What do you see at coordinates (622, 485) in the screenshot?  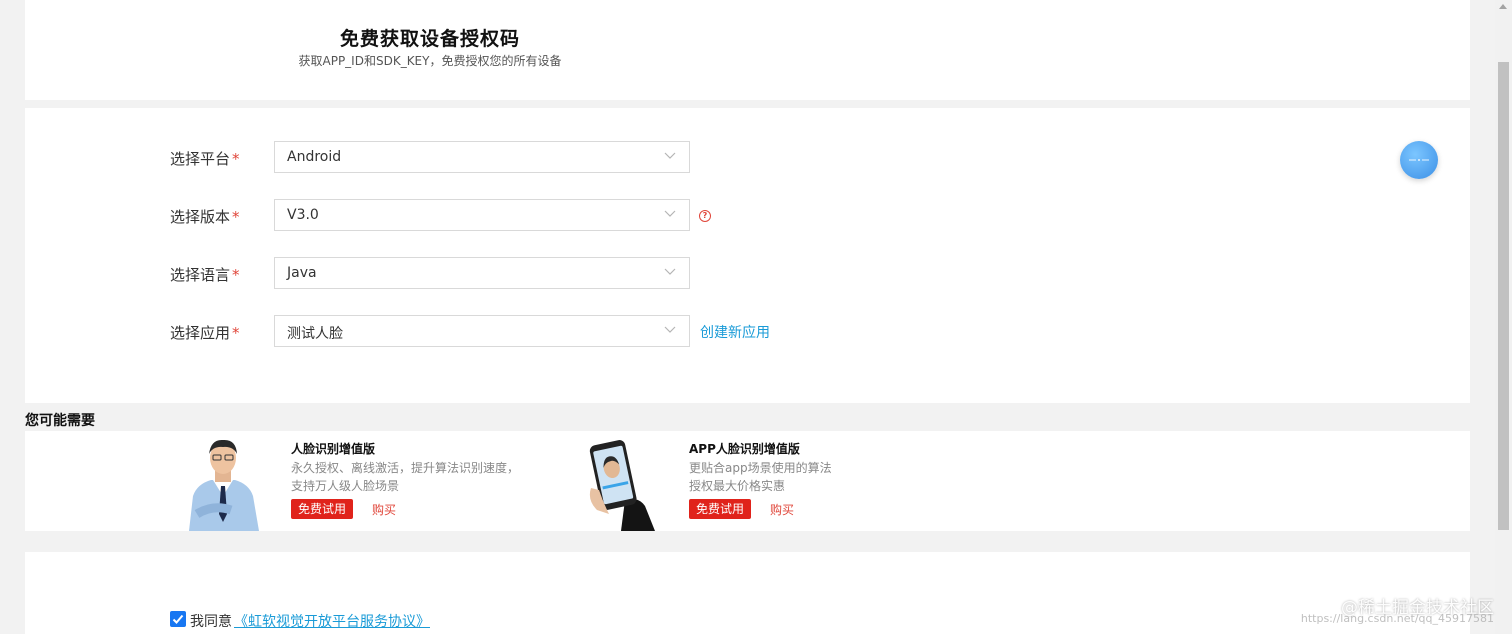 I see `phone-hand-image` at bounding box center [622, 485].